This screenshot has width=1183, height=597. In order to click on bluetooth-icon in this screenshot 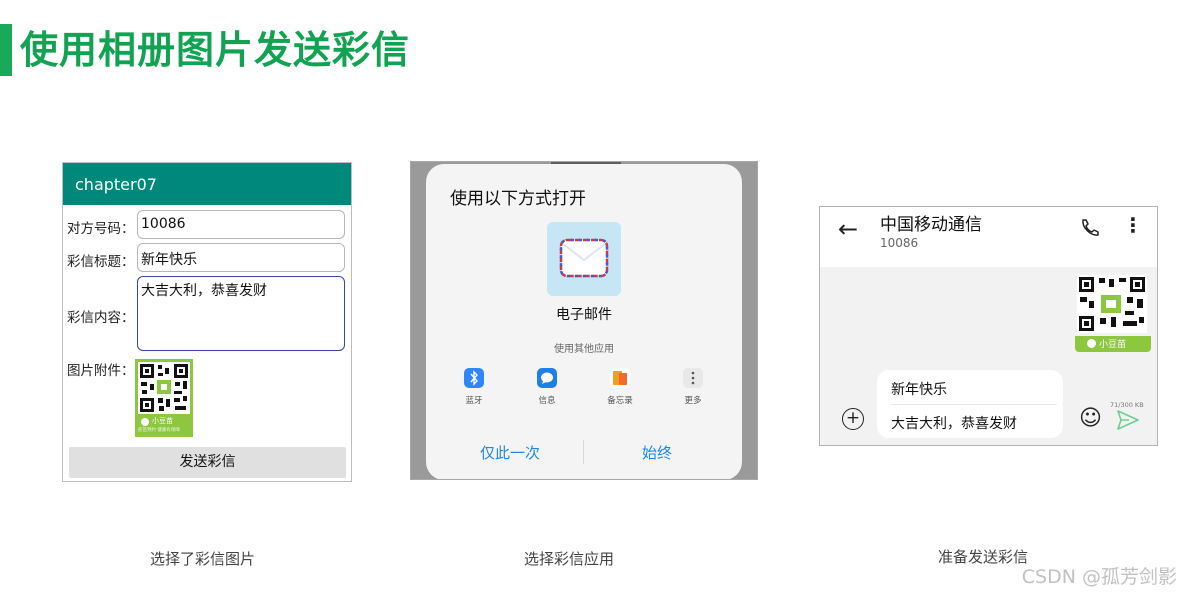, I will do `click(474, 378)`.